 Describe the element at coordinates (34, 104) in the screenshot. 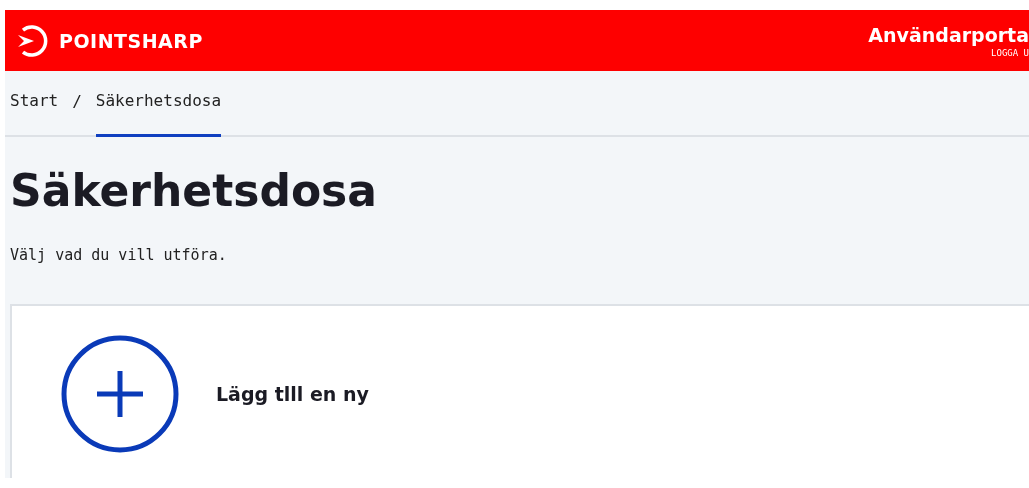

I see `breadcrumb-link: Start` at that location.